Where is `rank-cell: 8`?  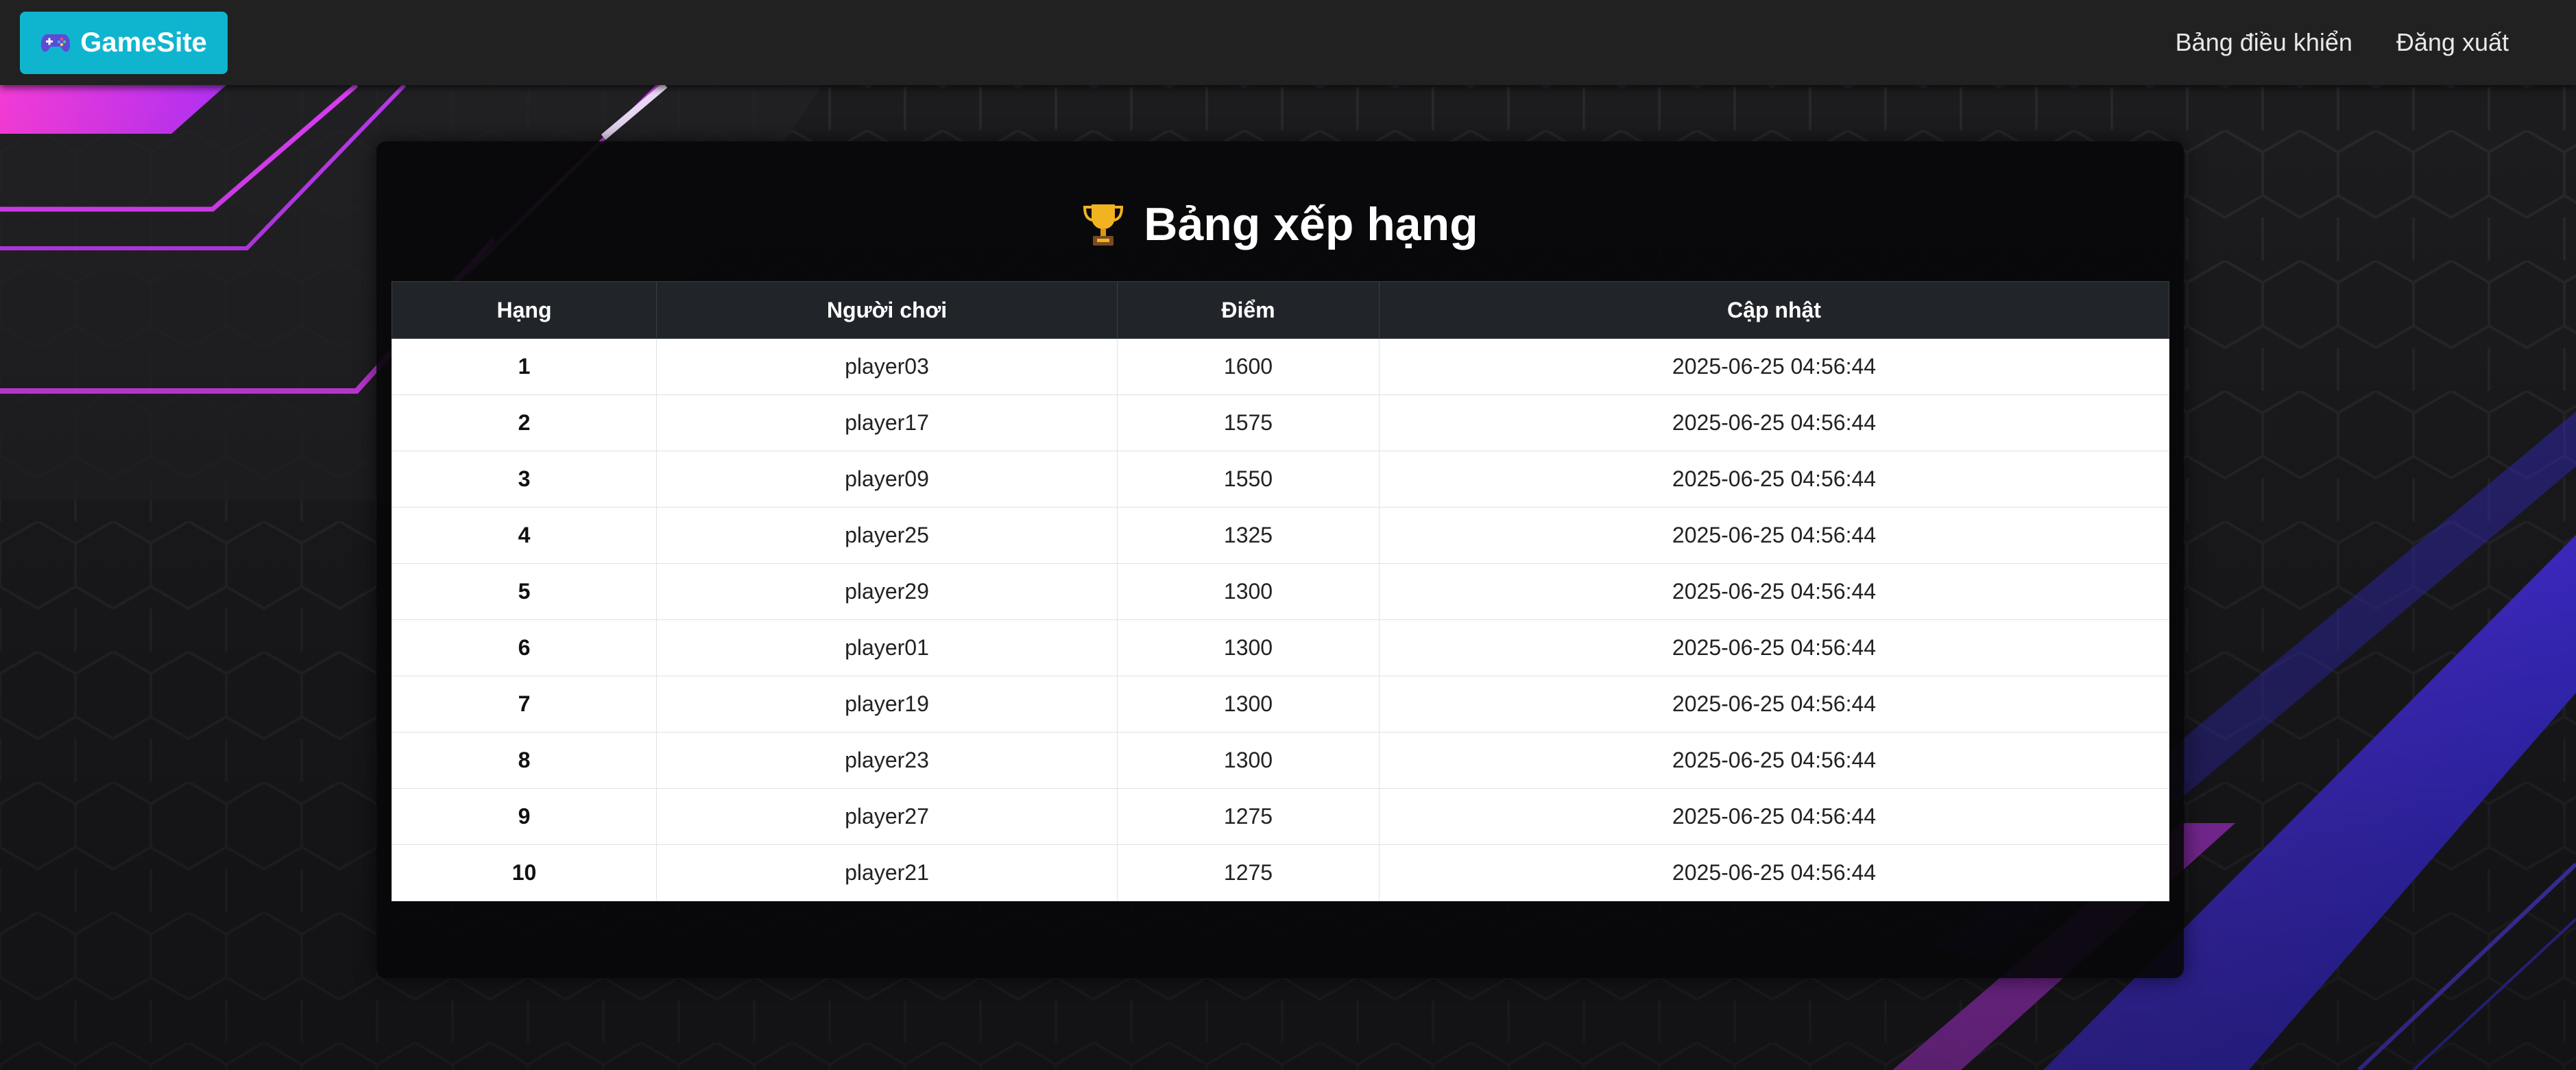
rank-cell: 8 is located at coordinates (524, 760).